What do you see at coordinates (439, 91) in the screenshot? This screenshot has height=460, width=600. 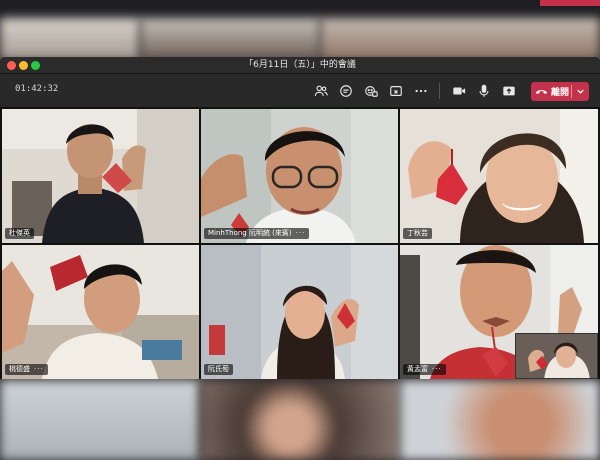 I see `toolbar-divider` at bounding box center [439, 91].